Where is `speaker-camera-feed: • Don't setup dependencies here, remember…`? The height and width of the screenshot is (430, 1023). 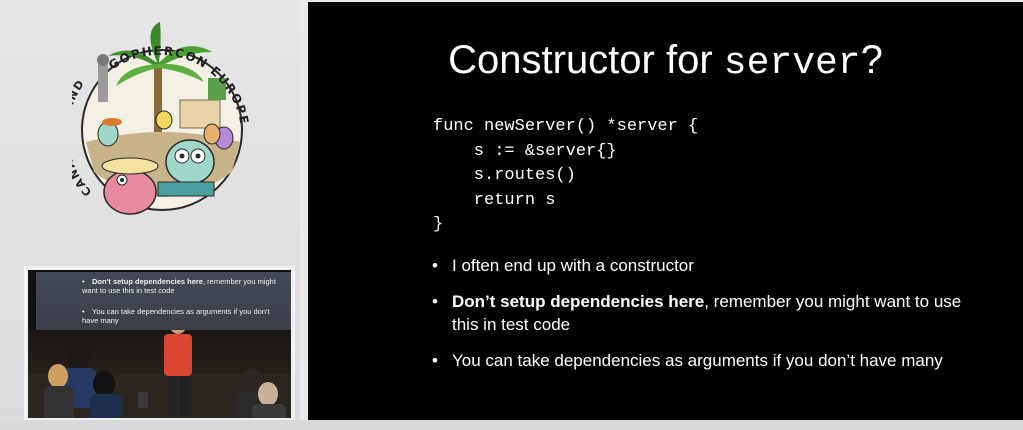 speaker-camera-feed: • Don't setup dependencies here, remember… is located at coordinates (159, 344).